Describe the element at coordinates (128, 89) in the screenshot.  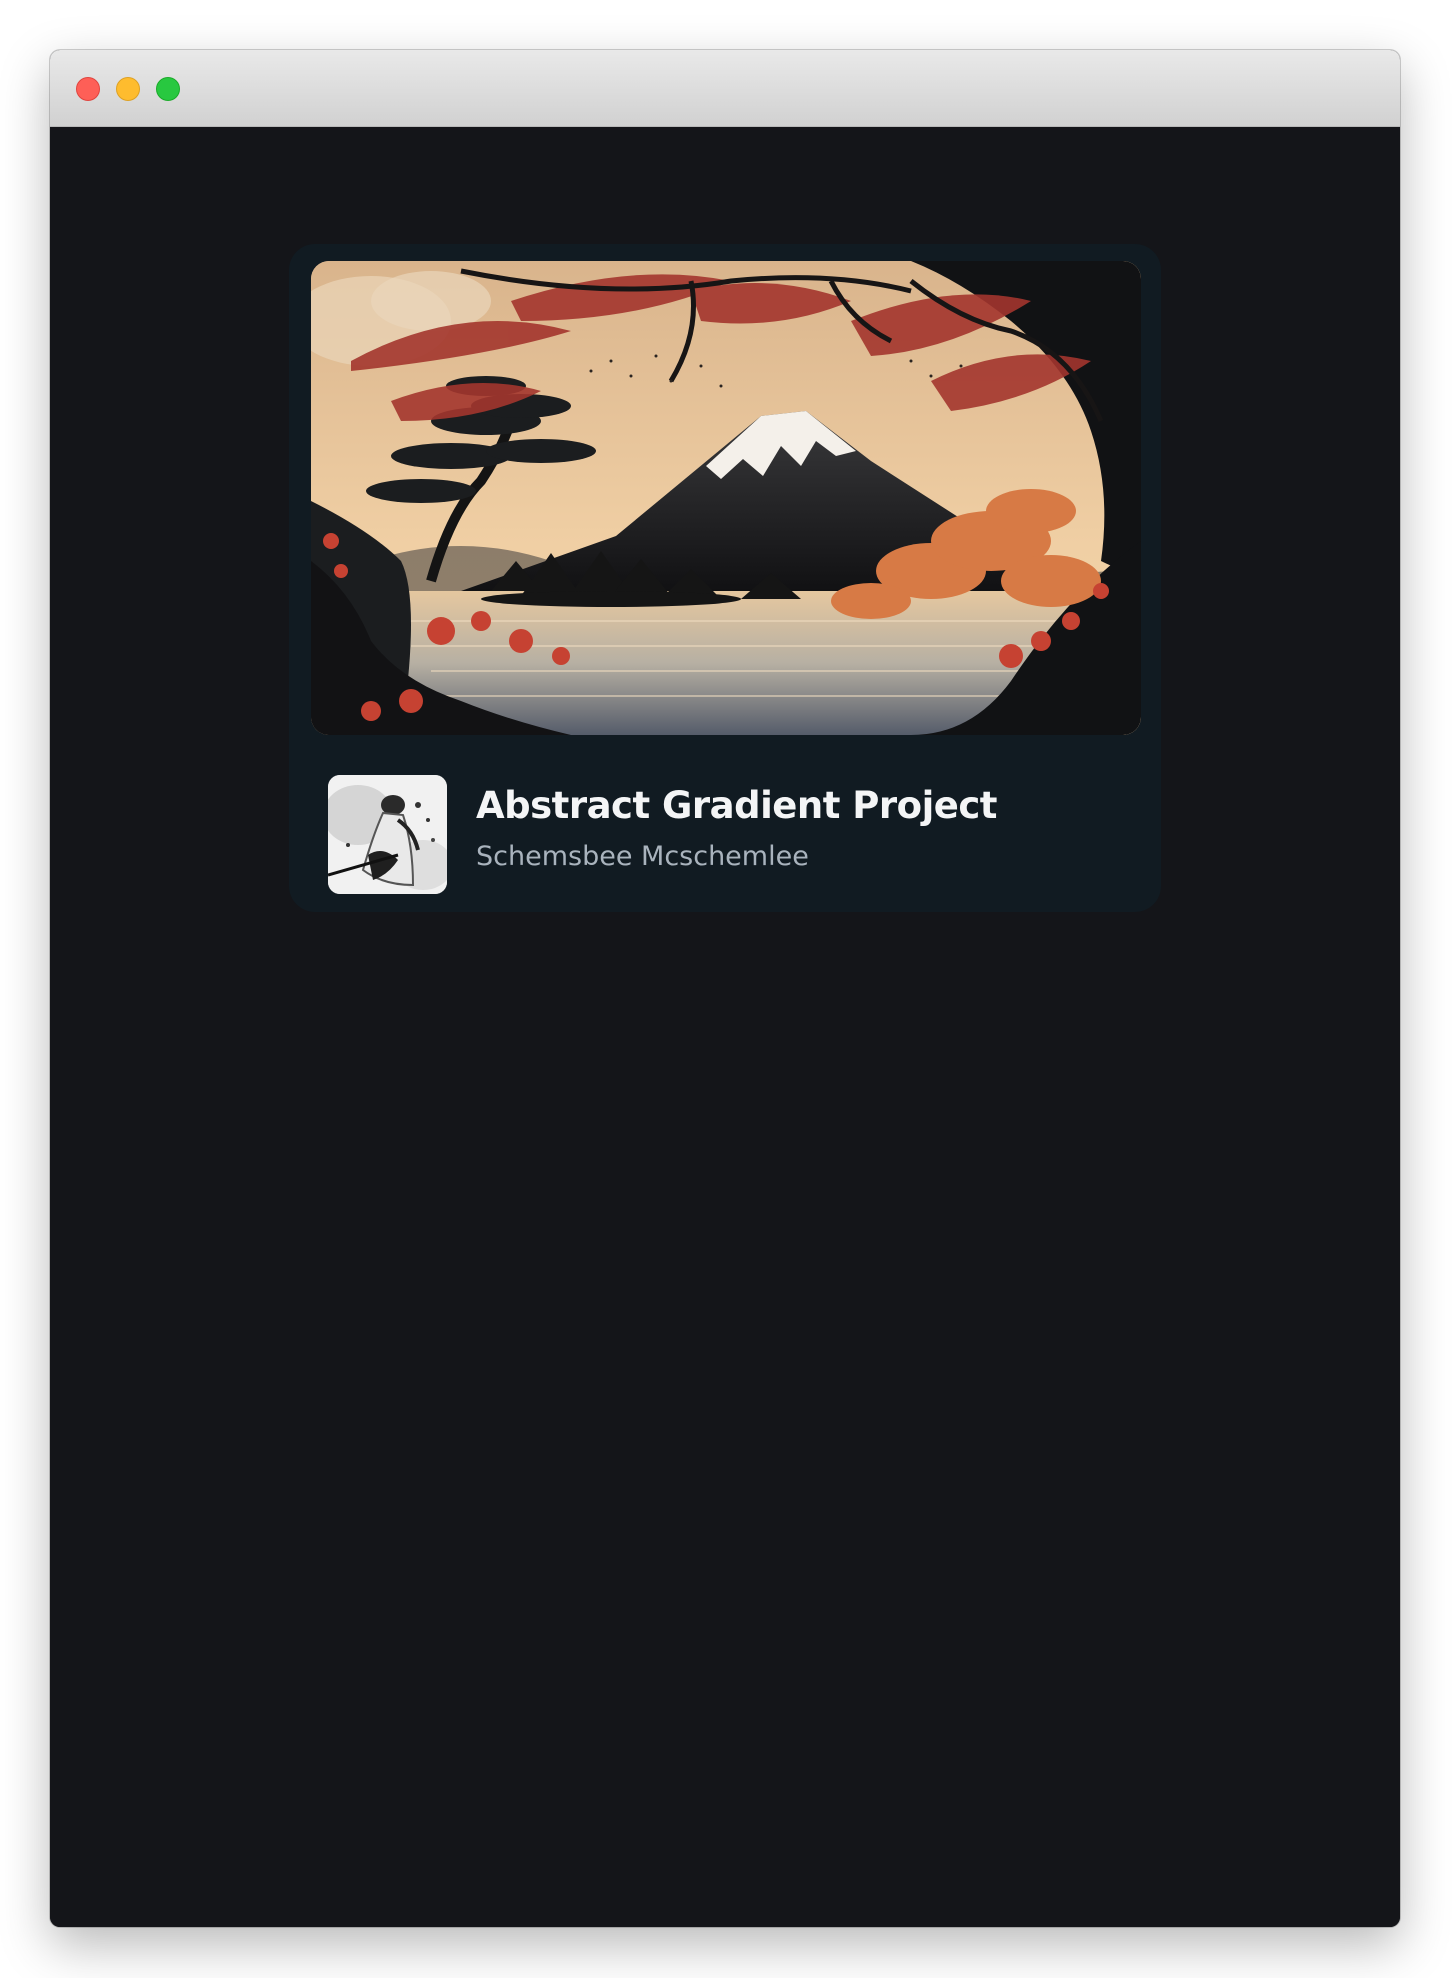
I see `minimize-window-button` at that location.